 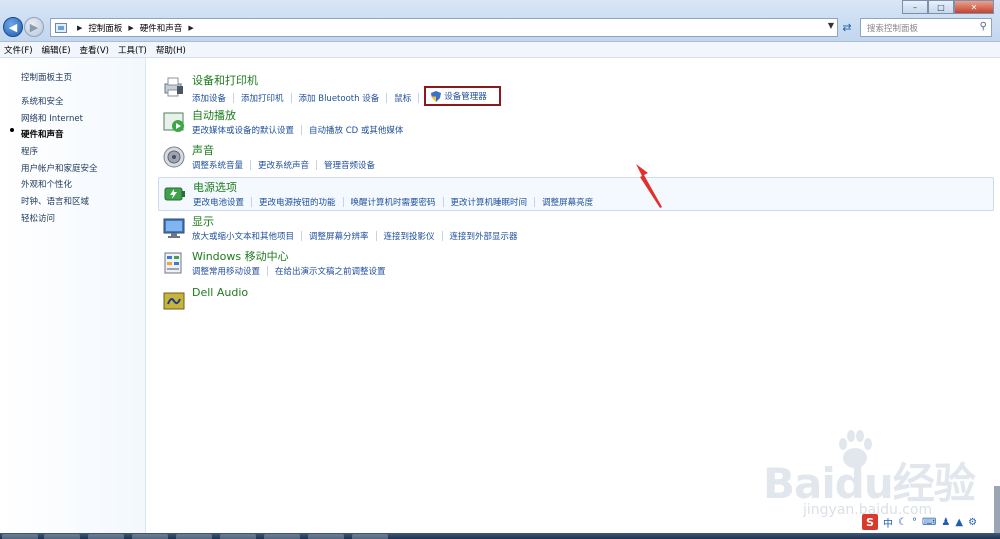 What do you see at coordinates (941, 7) in the screenshot?
I see `maximize-button: □` at bounding box center [941, 7].